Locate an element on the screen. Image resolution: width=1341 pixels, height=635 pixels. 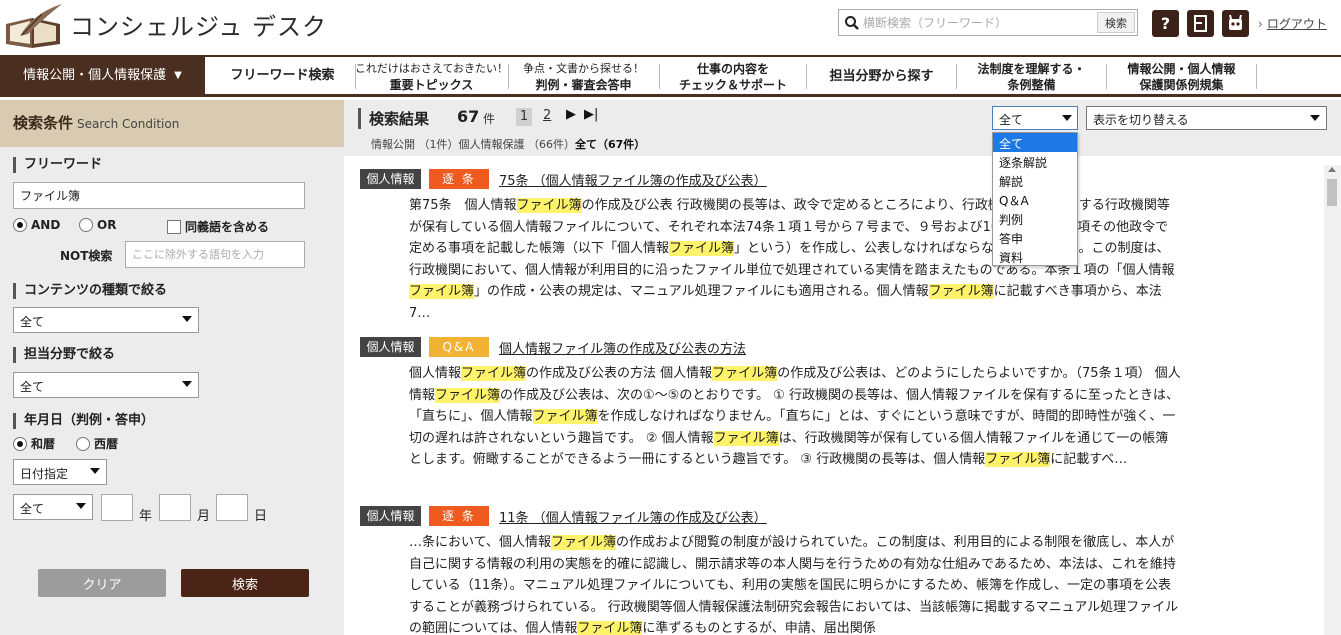
result-title-link: 11条 （個人情報ファイル簿の作成及び公表） is located at coordinates (633, 516).